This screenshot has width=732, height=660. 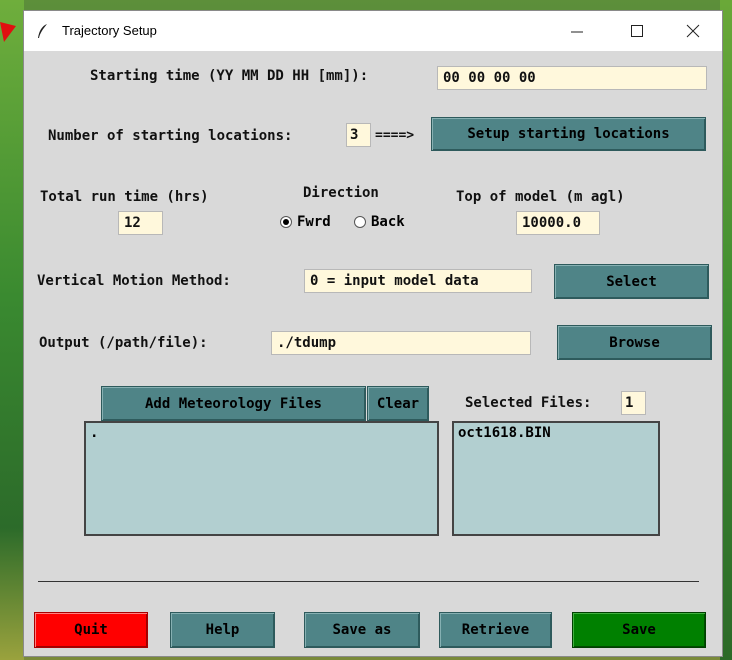 What do you see at coordinates (504, 433) in the screenshot?
I see `list-item: oct1618.BIN` at bounding box center [504, 433].